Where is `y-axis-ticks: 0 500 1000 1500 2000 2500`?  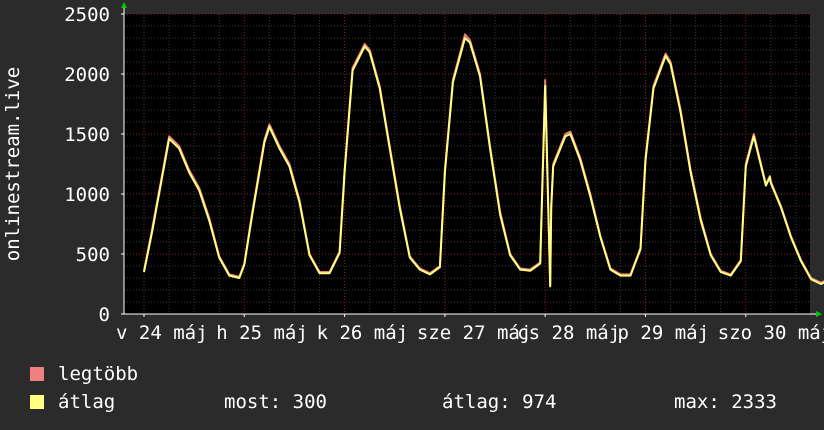 y-axis-ticks: 0 500 1000 1500 2000 2500 is located at coordinates (94, 165).